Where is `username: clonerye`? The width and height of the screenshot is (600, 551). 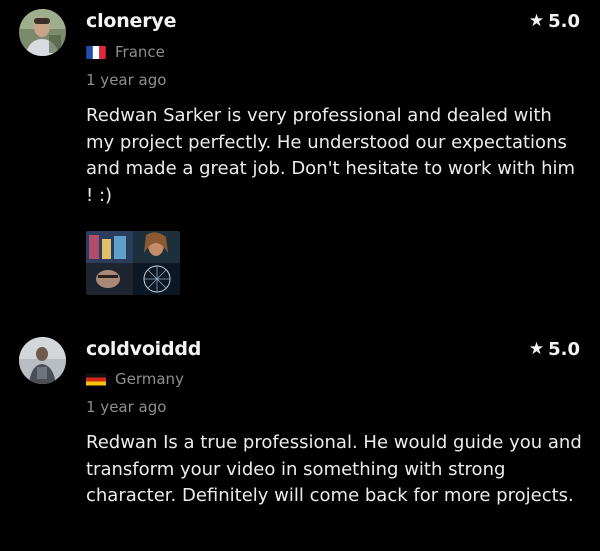
username: clonerye is located at coordinates (131, 21).